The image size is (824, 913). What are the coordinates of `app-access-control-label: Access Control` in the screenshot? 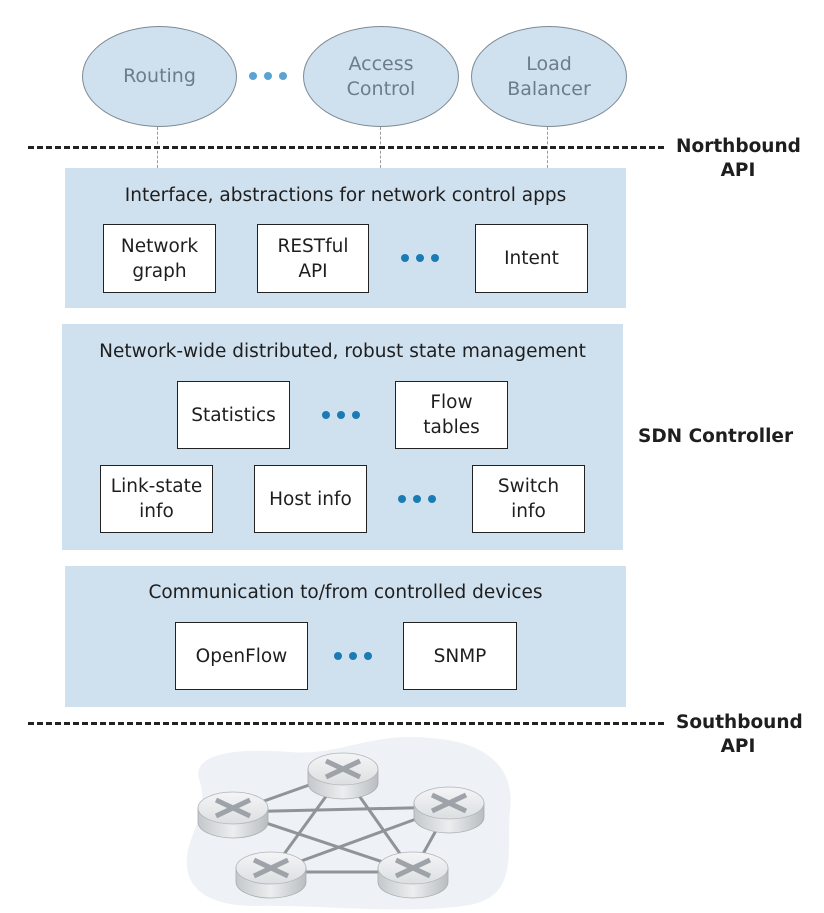 It's located at (381, 76).